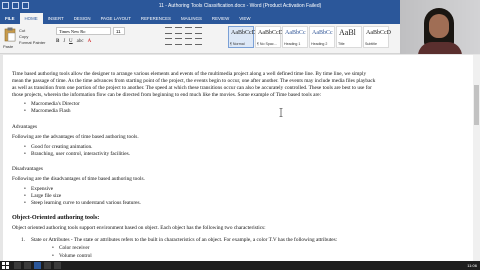 Image resolution: width=480 pixels, height=270 pixels. What do you see at coordinates (58, 147) in the screenshot?
I see `advantage-item: Good for creating animation.` at bounding box center [58, 147].